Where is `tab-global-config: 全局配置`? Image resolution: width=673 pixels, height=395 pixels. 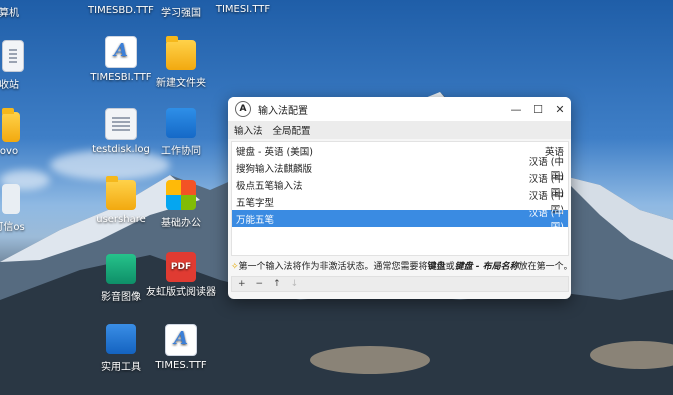 tab-global-config: 全局配置 is located at coordinates (292, 130).